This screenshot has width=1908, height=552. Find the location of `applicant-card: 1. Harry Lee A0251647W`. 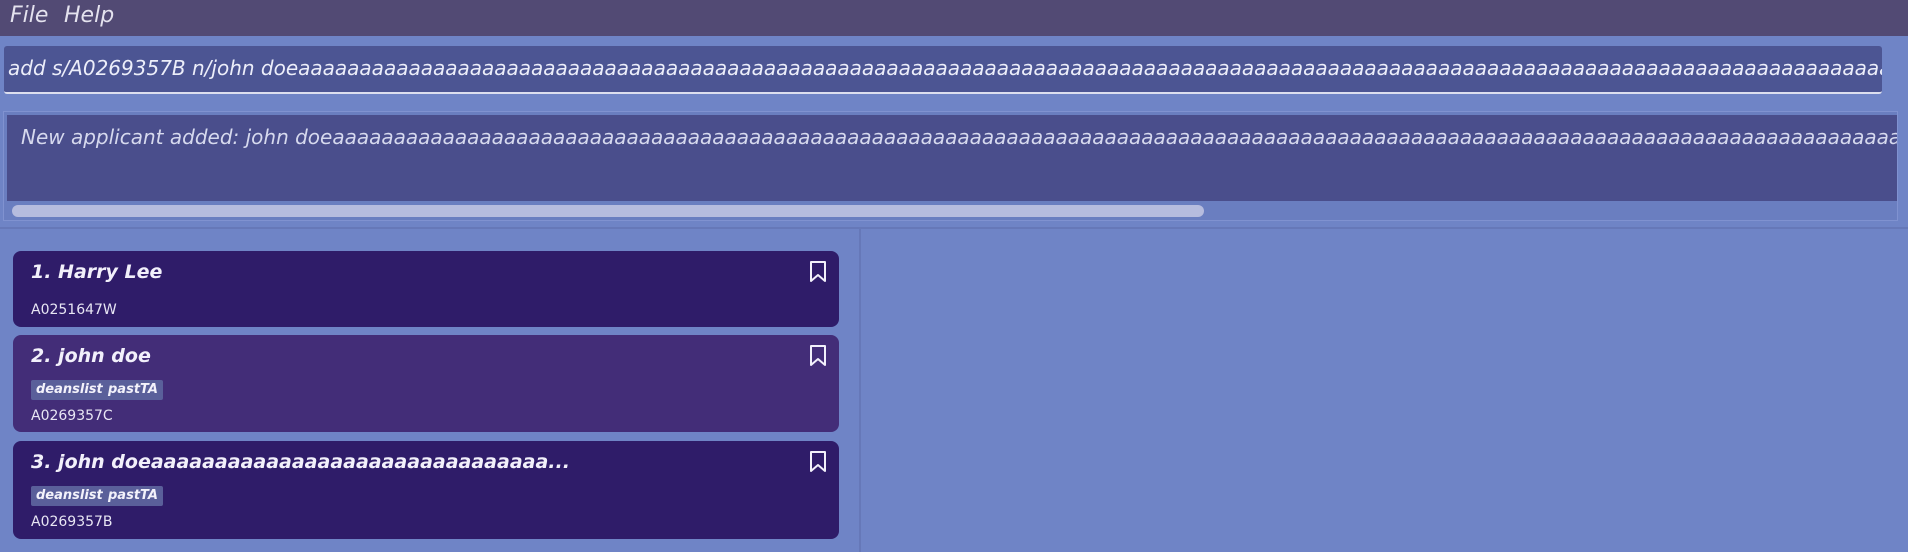

applicant-card: 1. Harry Lee A0251647W is located at coordinates (426, 289).